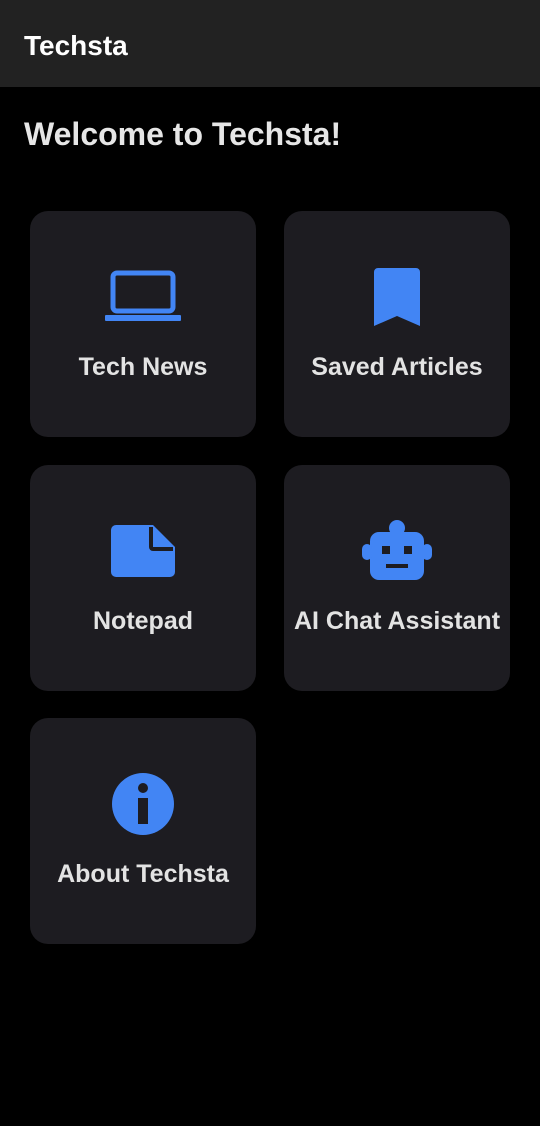 The width and height of the screenshot is (540, 1126). Describe the element at coordinates (143, 621) in the screenshot. I see `tile-label: Notepad` at that location.